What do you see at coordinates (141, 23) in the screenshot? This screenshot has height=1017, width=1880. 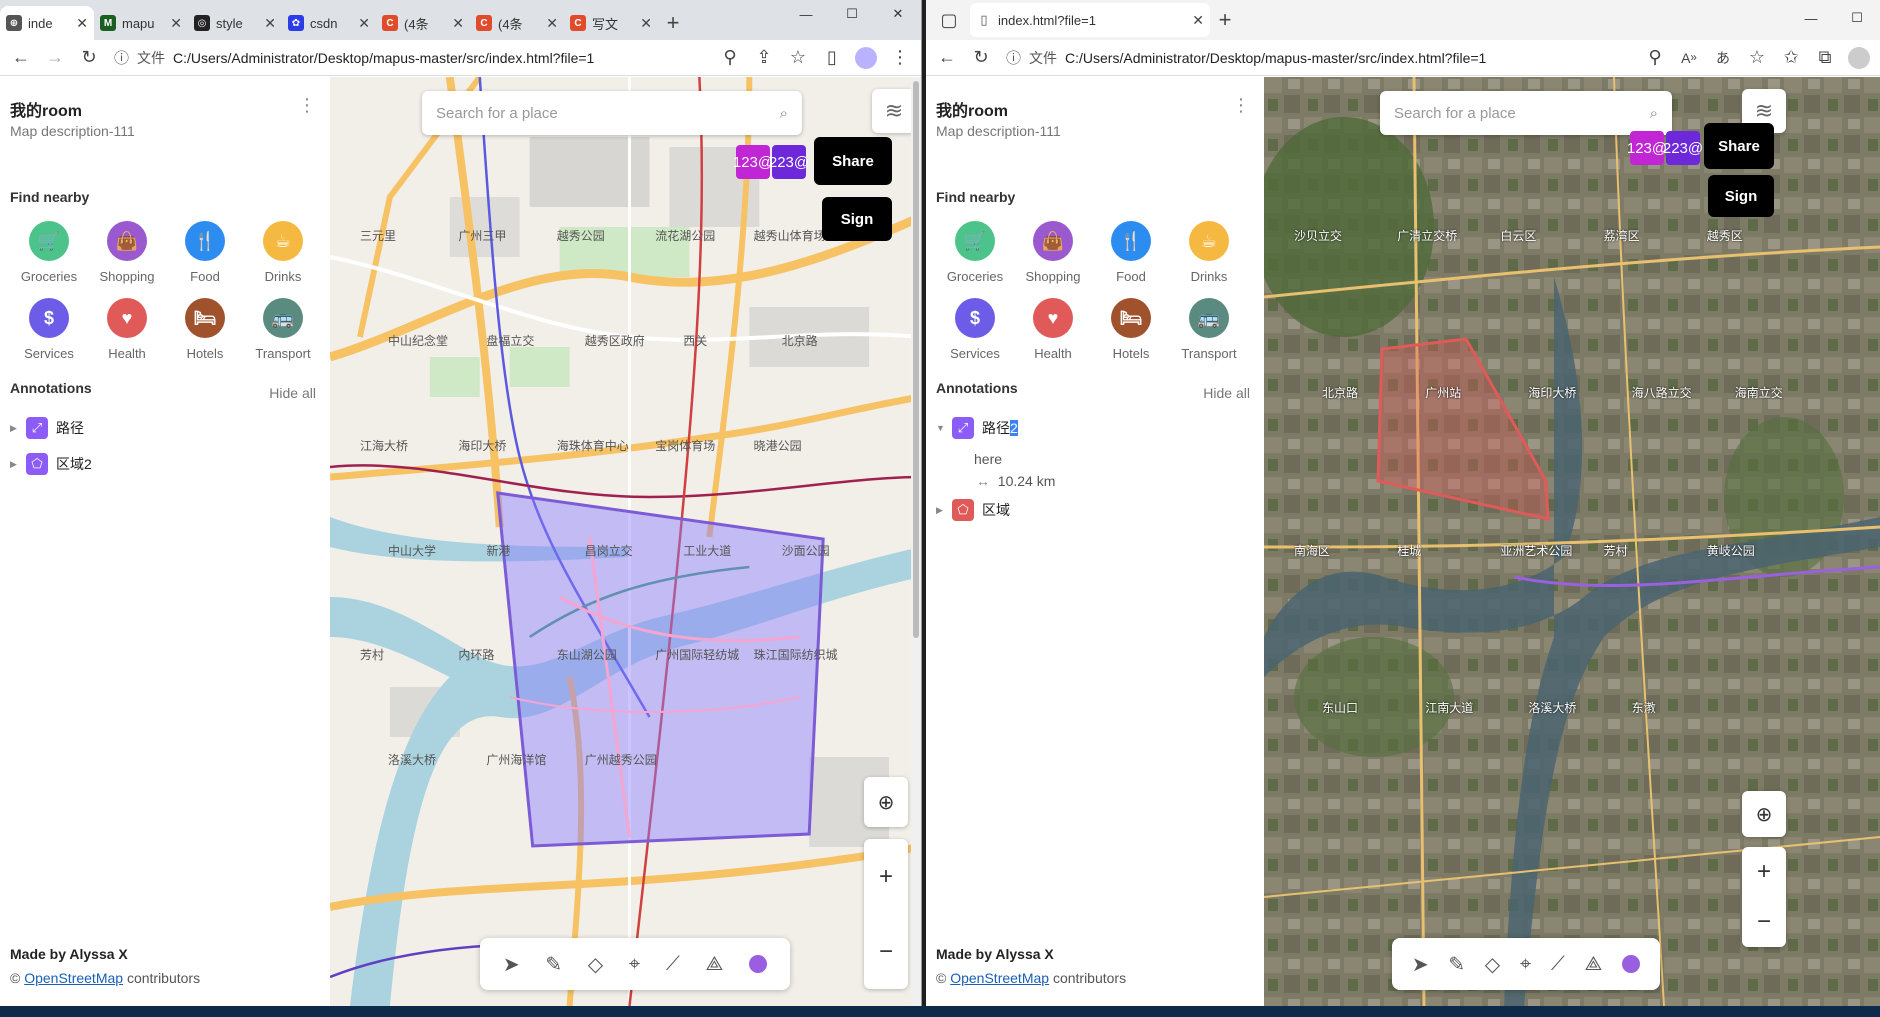 I see `browser-tab: Mmapu ✕` at bounding box center [141, 23].